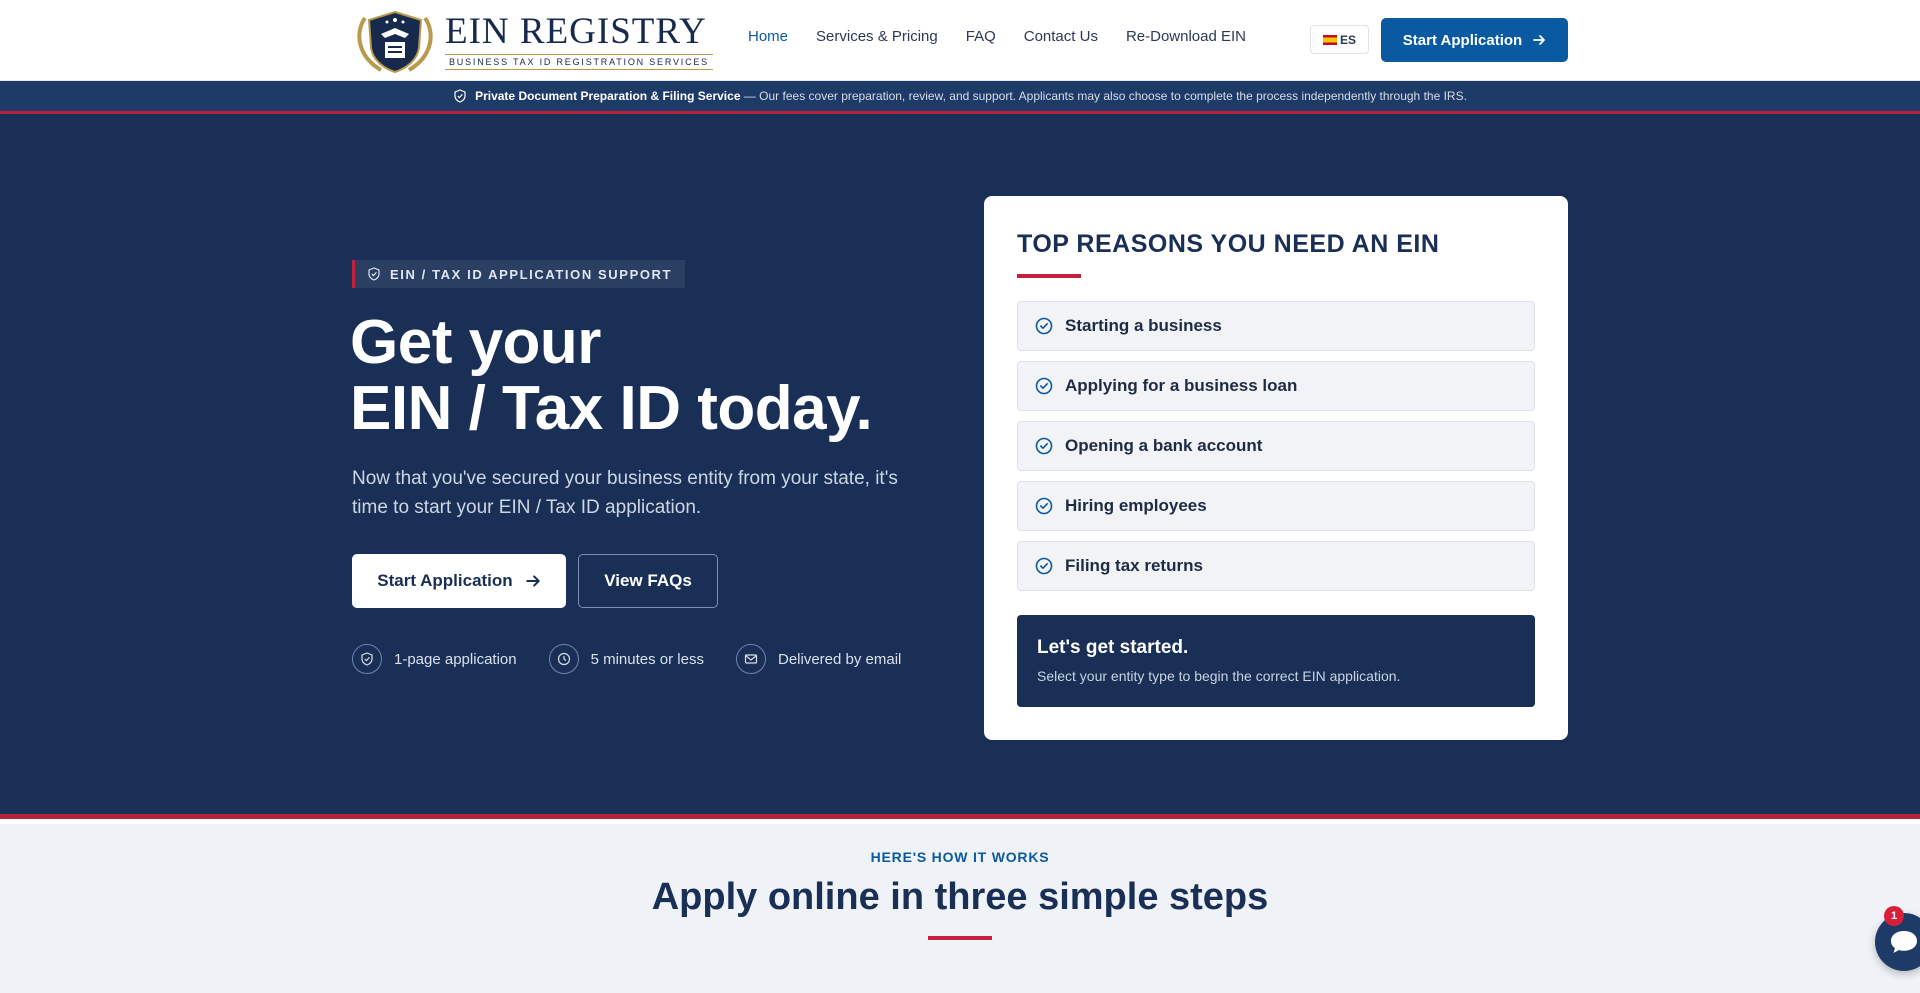  I want to click on hero-title-line-2: EIN / Tax ID today., so click(611, 408).